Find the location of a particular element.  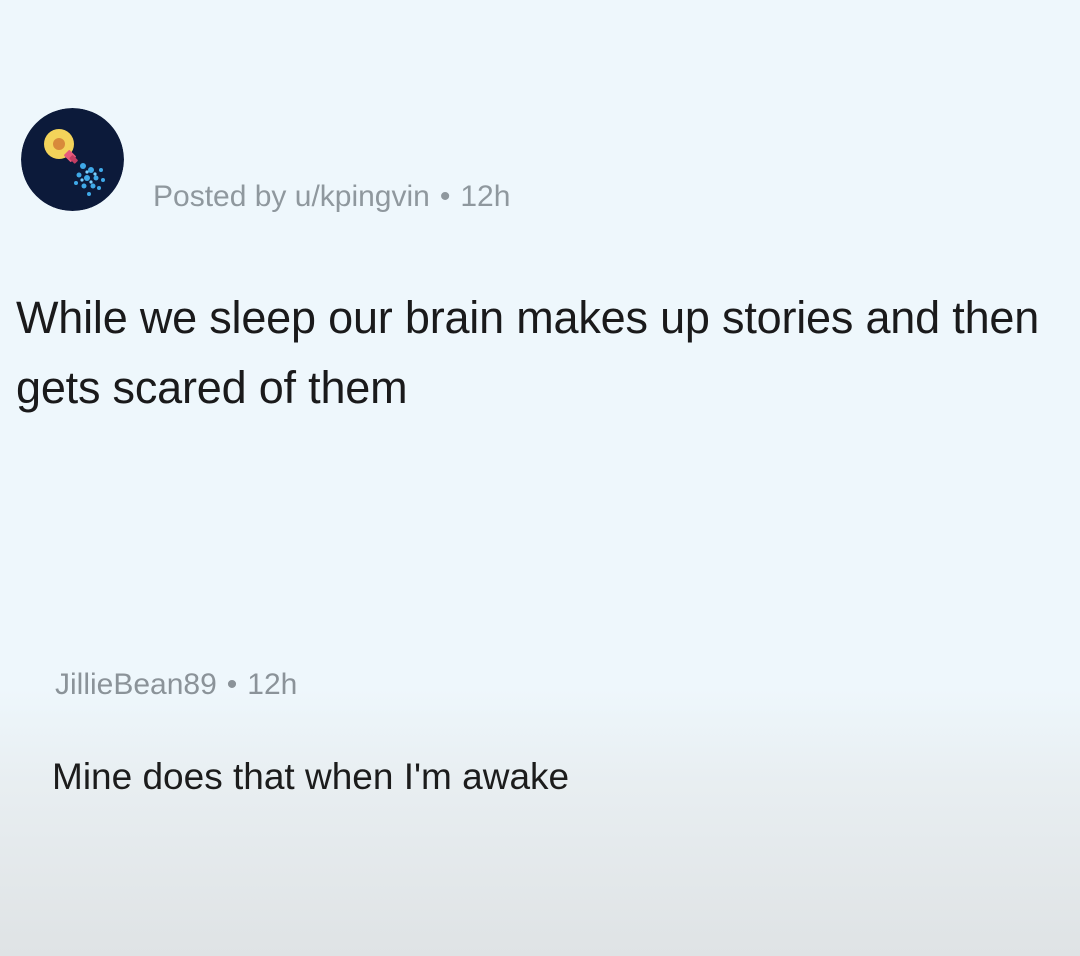

comment-author-link: JillieBean89 is located at coordinates (136, 684).